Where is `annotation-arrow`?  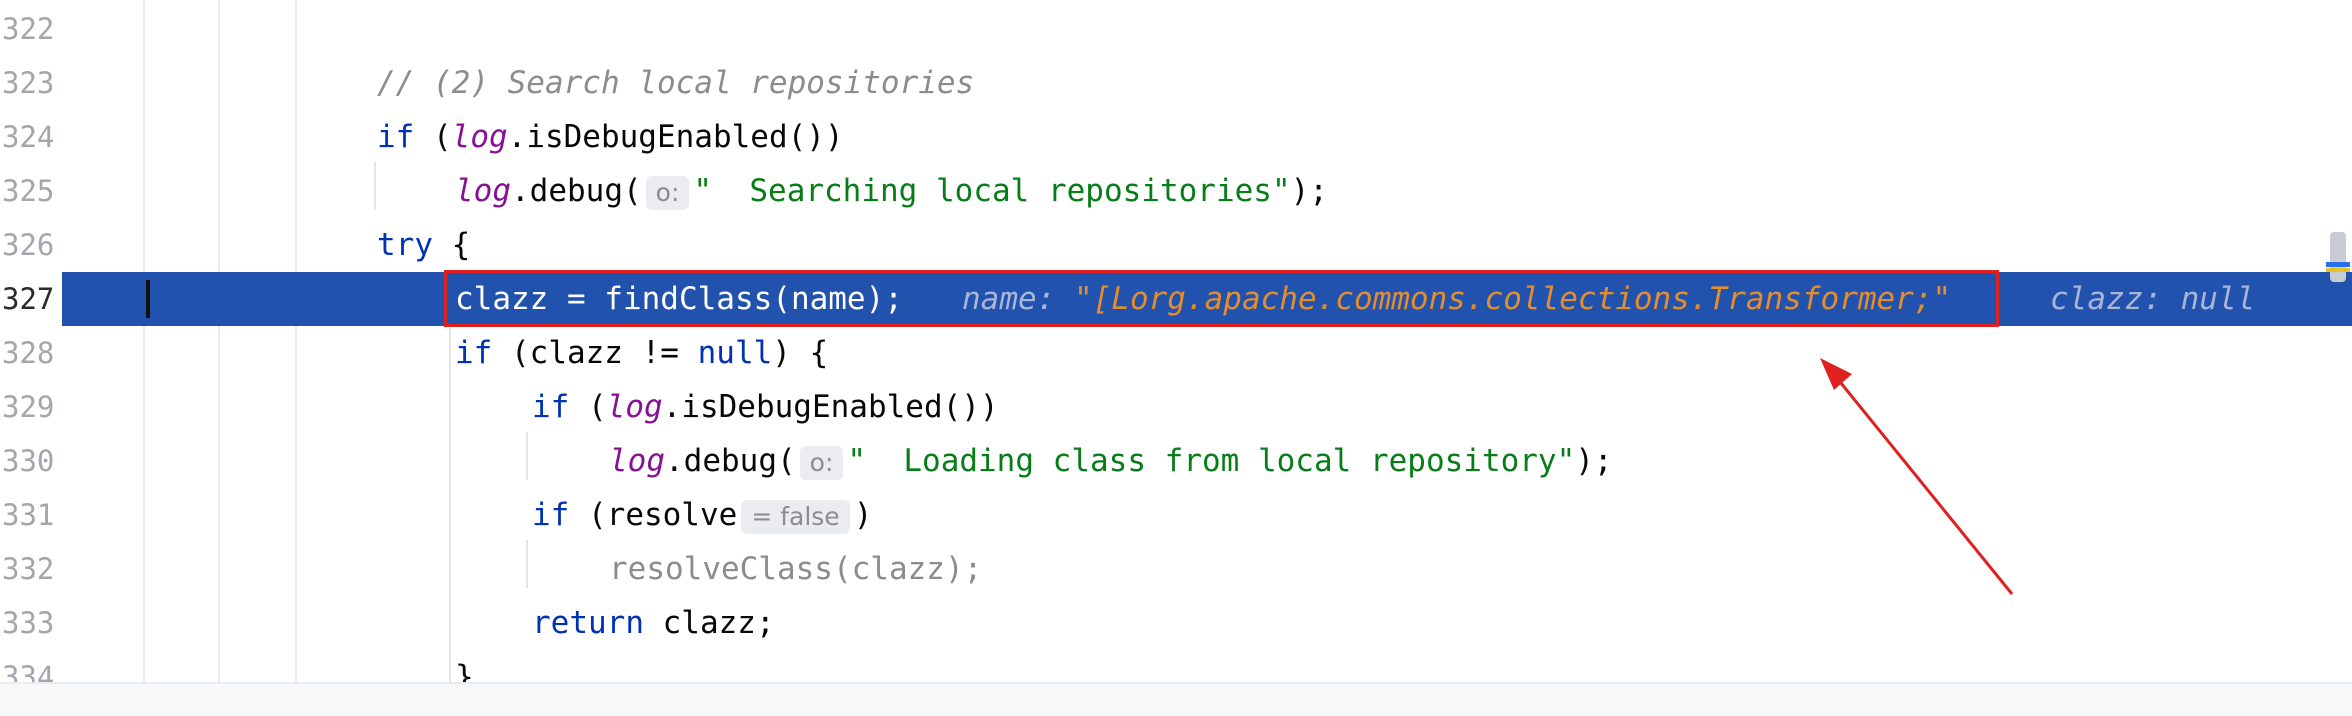
annotation-arrow is located at coordinates (1917, 476).